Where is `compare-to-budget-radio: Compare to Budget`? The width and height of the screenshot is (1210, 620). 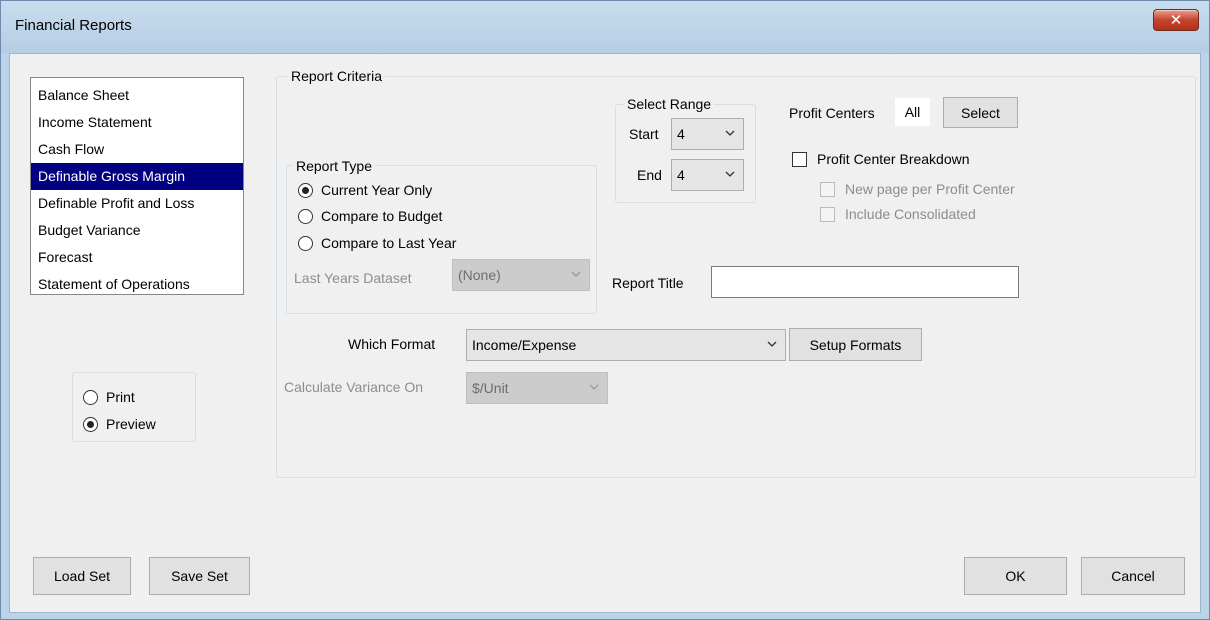
compare-to-budget-radio: Compare to Budget is located at coordinates (370, 216).